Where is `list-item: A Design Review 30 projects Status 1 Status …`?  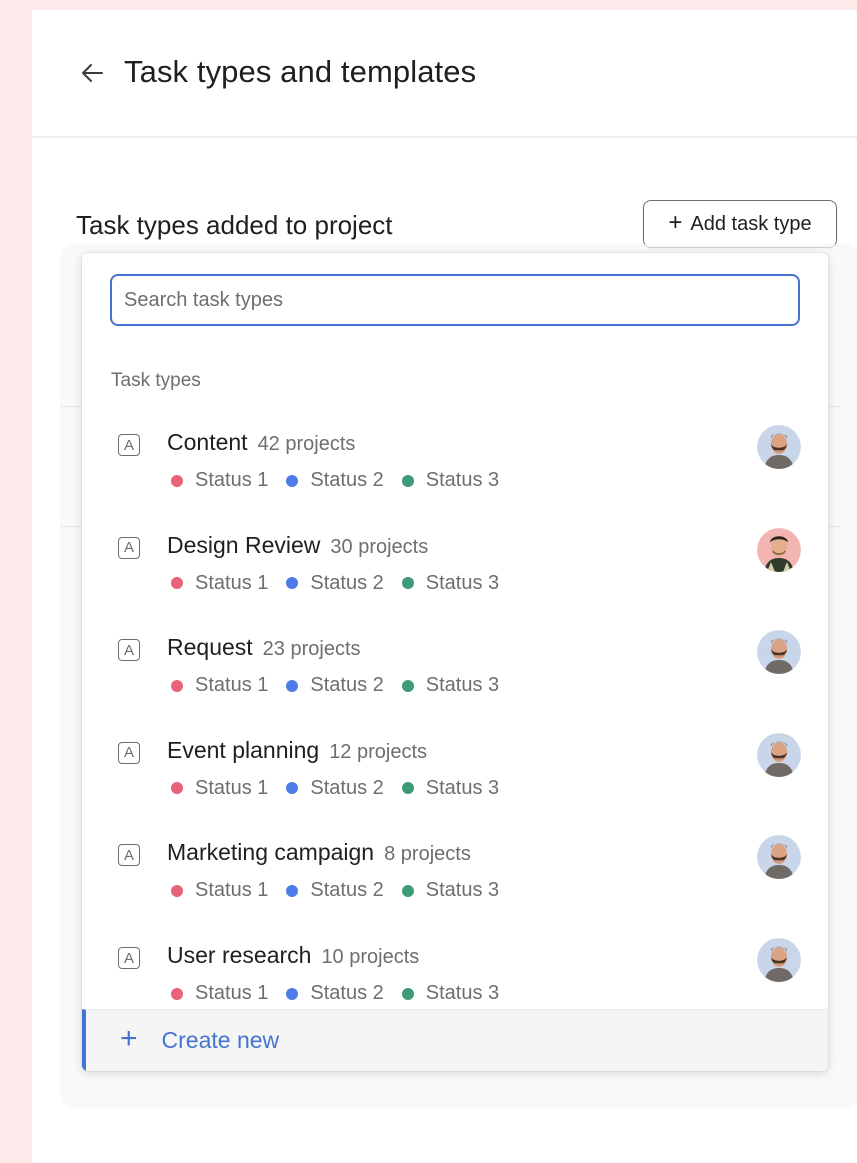 list-item: A Design Review 30 projects Status 1 Status … is located at coordinates (455, 577).